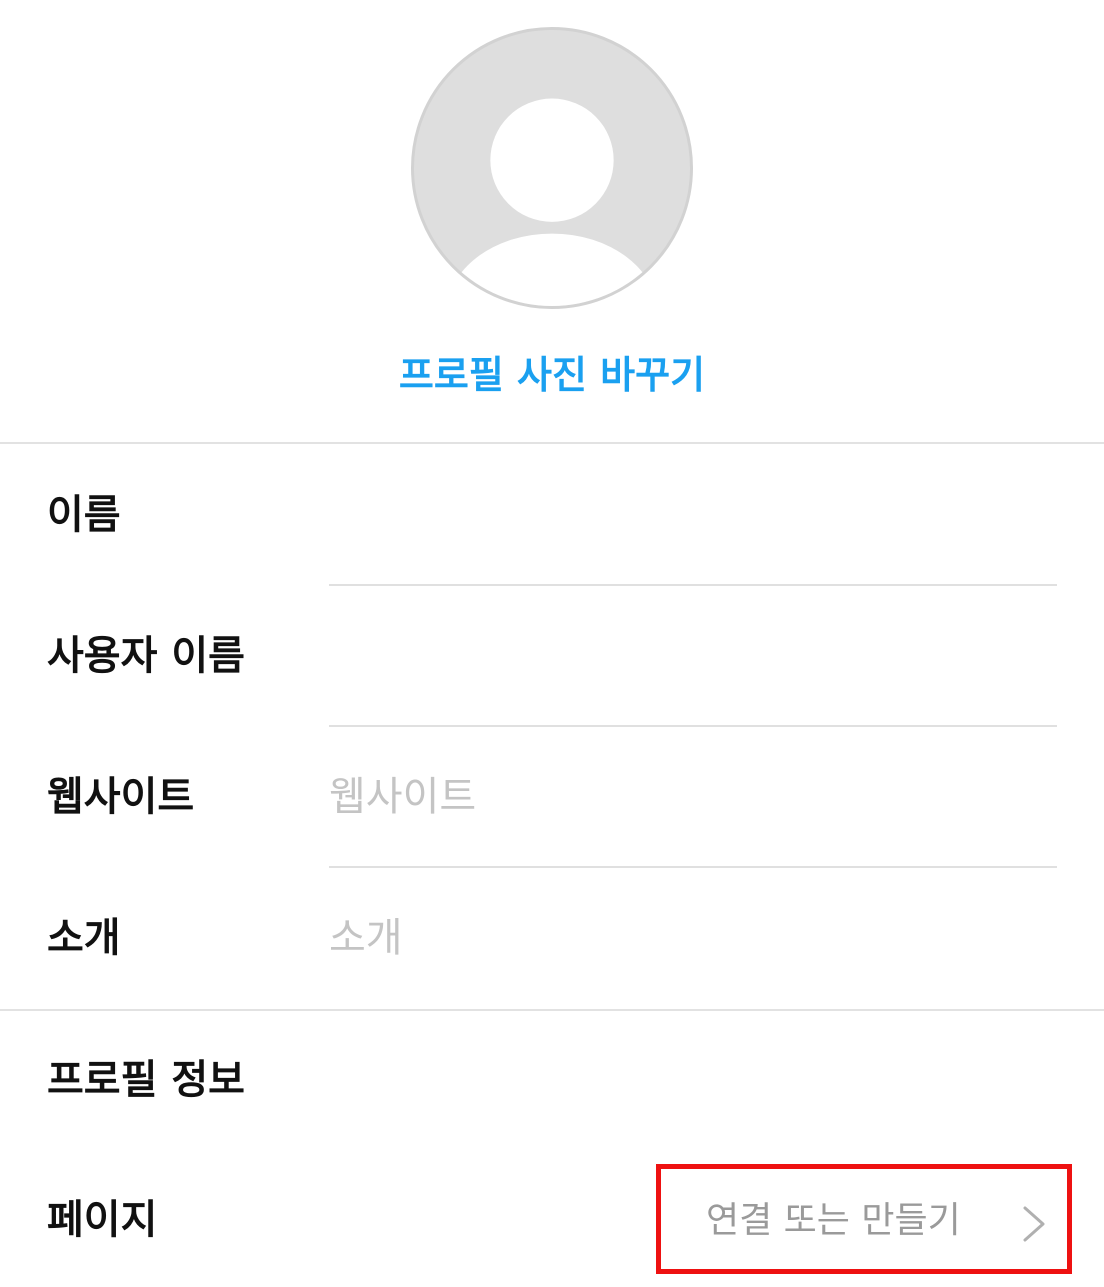 This screenshot has height=1287, width=1104. I want to click on name-label: 이름, so click(84, 515).